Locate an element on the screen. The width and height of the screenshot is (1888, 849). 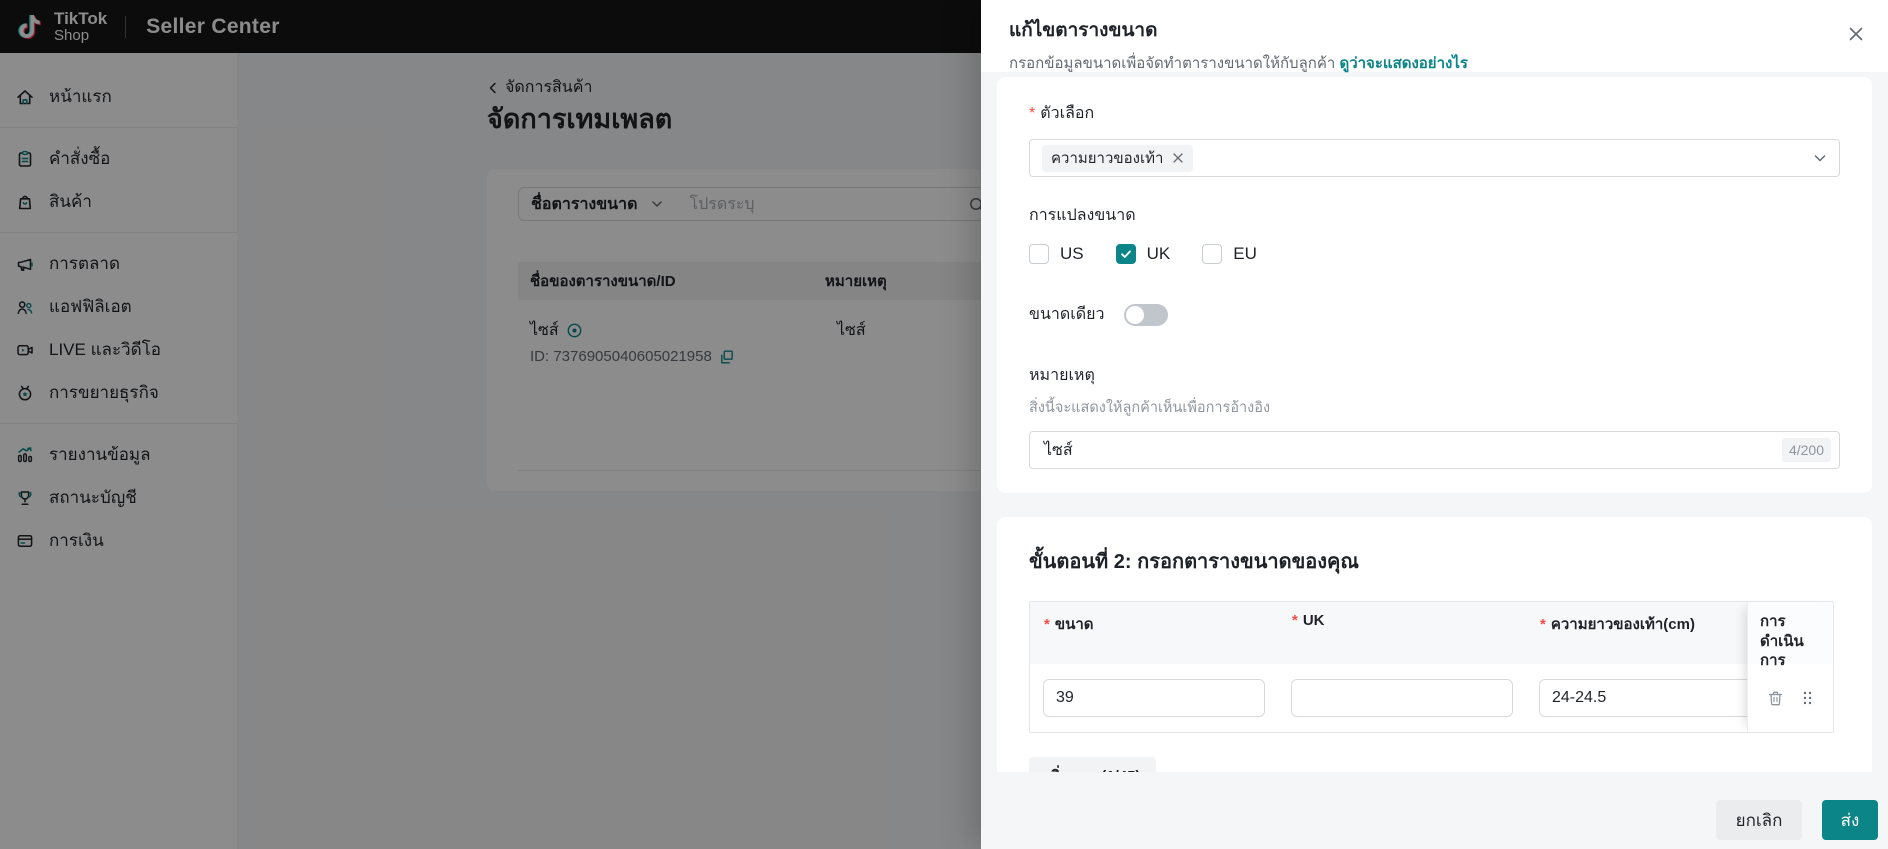
uk-input is located at coordinates (1402, 698).